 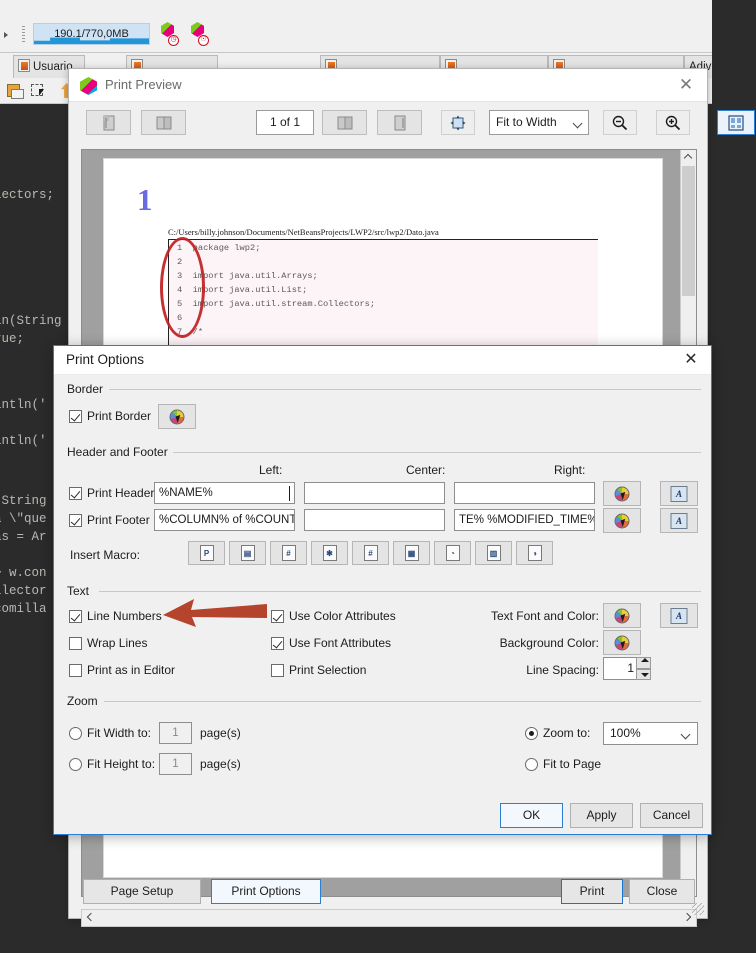 What do you see at coordinates (400, 591) in the screenshot?
I see `text-group-divider` at bounding box center [400, 591].